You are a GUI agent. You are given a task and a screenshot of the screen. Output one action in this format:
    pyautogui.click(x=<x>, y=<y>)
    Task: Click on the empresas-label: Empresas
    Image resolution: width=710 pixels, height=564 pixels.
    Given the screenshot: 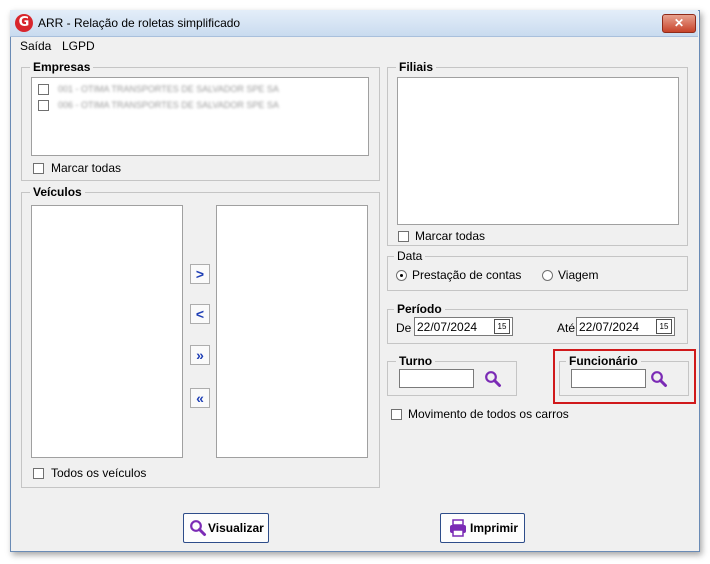 What is the action you would take?
    pyautogui.click(x=62, y=67)
    